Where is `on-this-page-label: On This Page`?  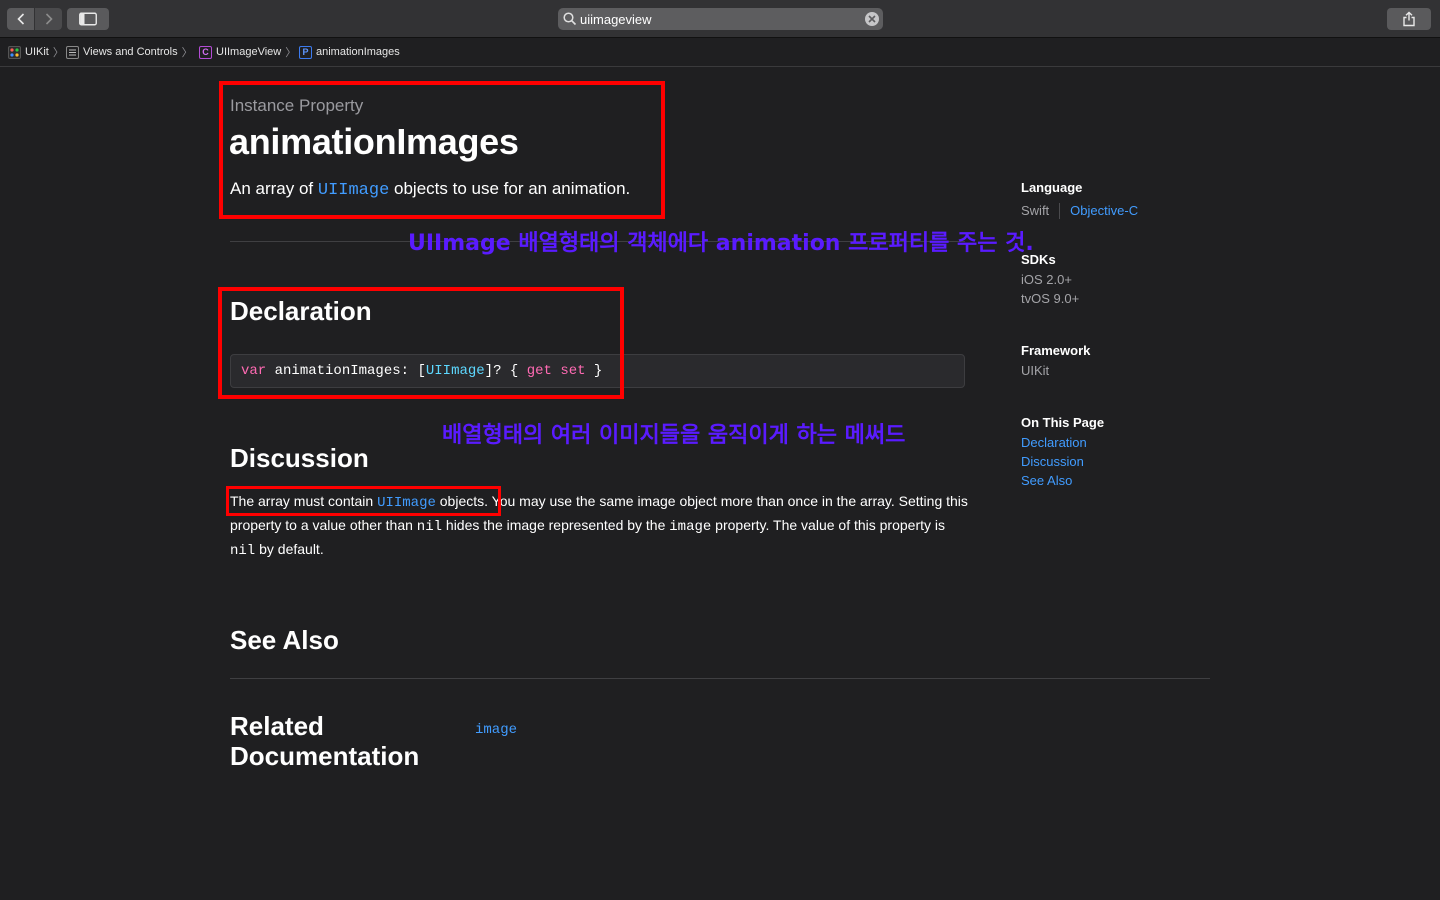 on-this-page-label: On This Page is located at coordinates (1063, 422).